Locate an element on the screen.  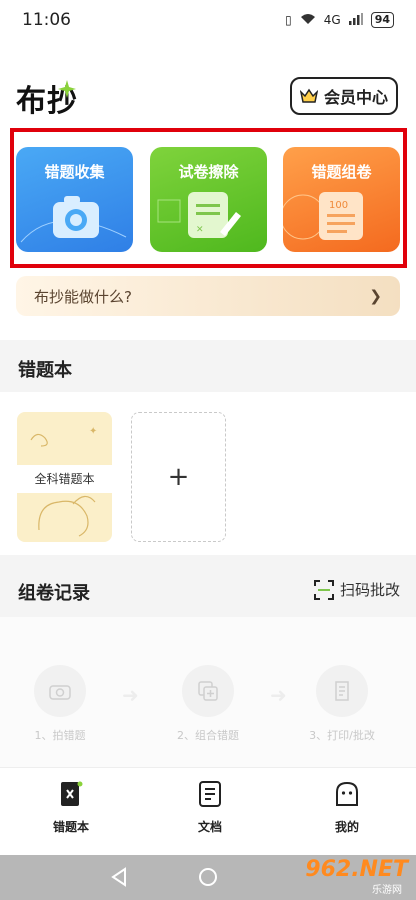
records-section-title: 组卷记录 is located at coordinates (54, 593).